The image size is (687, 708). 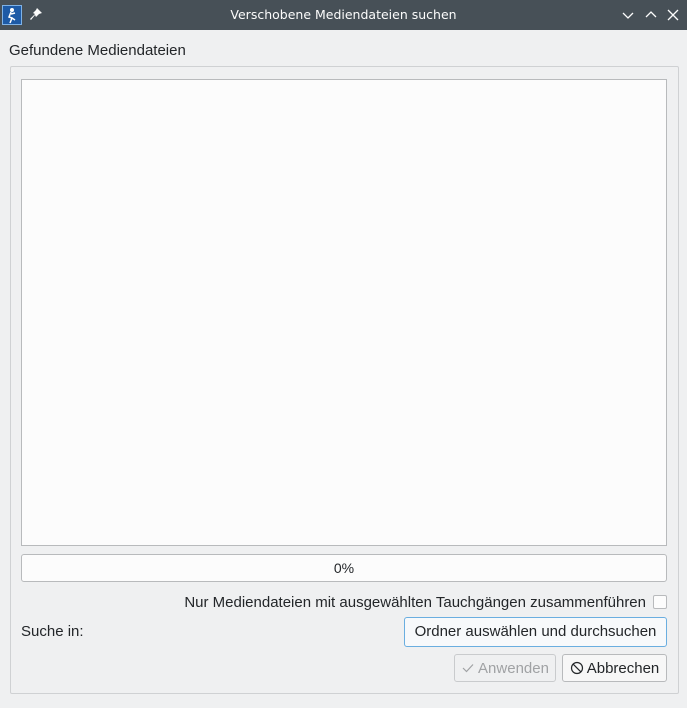 I want to click on title-bar: Verschobene Mediendateien suchen, so click(x=343, y=15).